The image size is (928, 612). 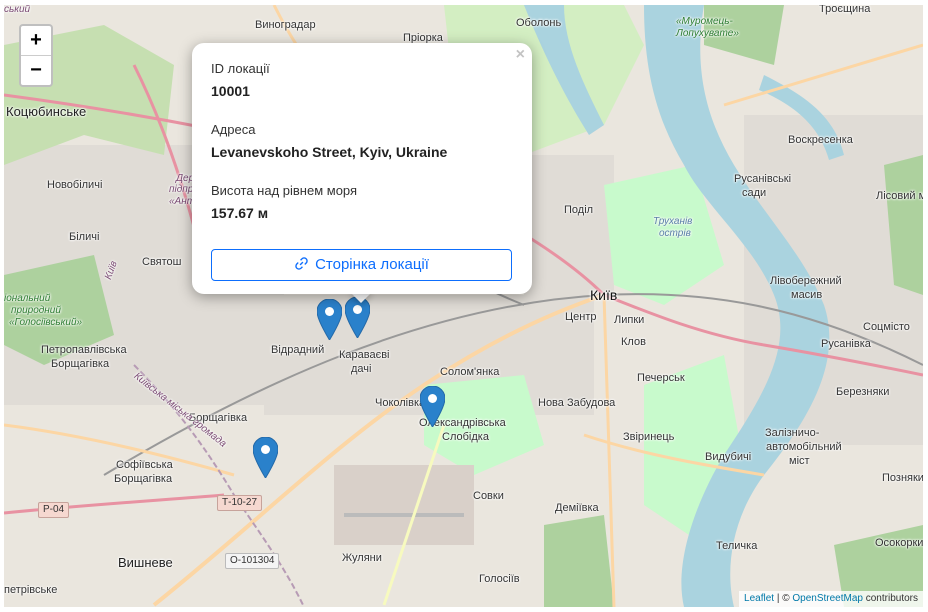 I want to click on map-place-label: Позняки, so click(x=902, y=478).